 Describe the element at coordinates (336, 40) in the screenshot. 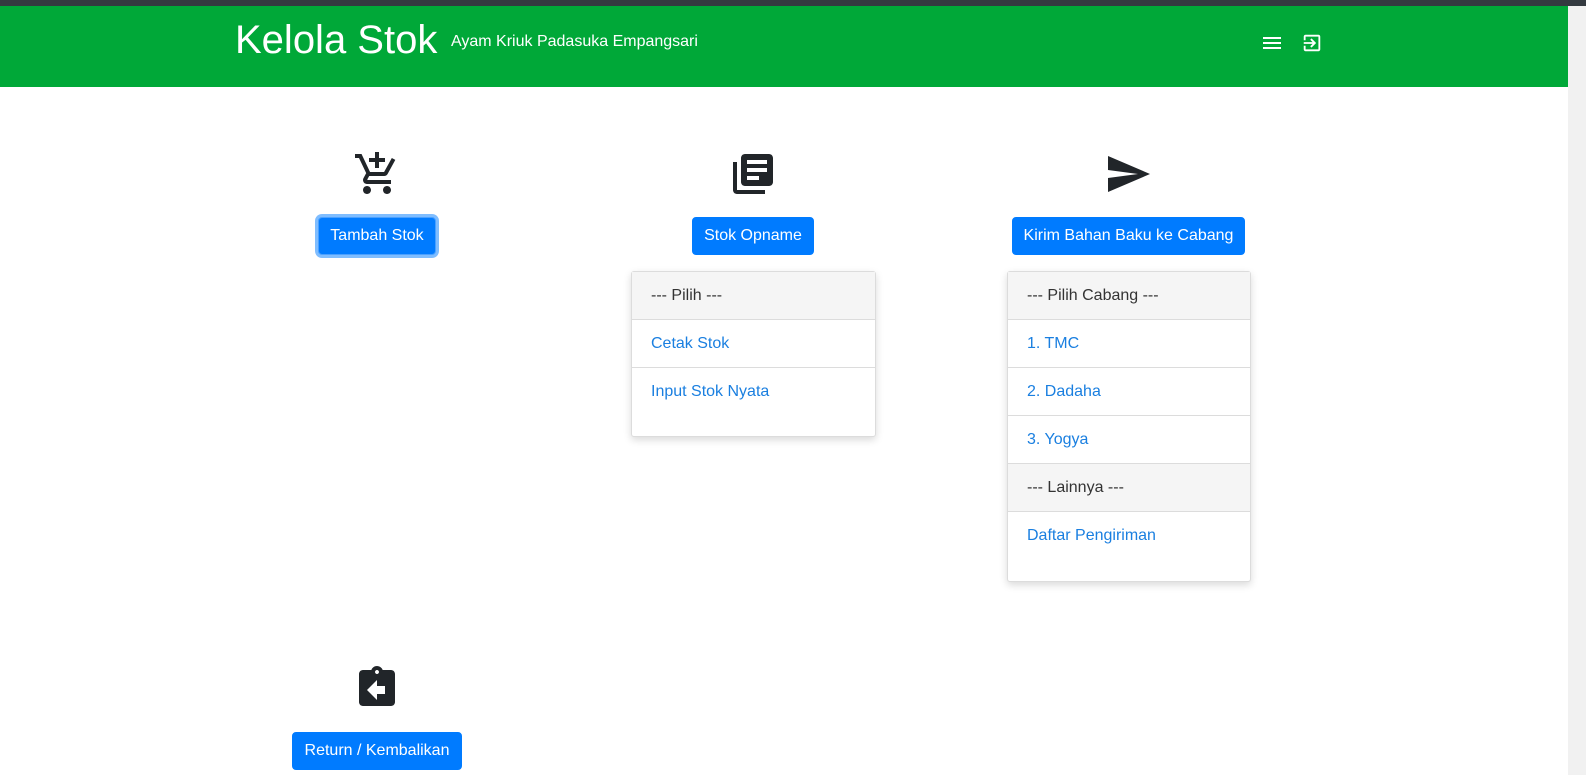

I see `page-title: Kelola Stok` at that location.